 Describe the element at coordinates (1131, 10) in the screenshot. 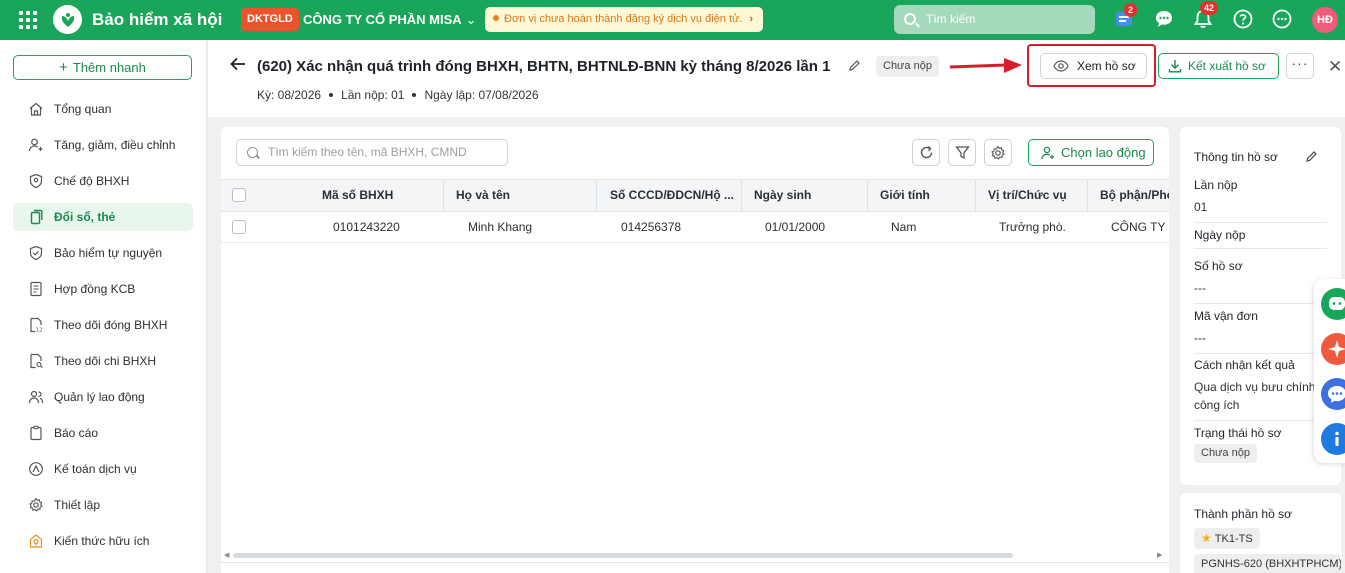

I see `cart-badge: 2` at that location.